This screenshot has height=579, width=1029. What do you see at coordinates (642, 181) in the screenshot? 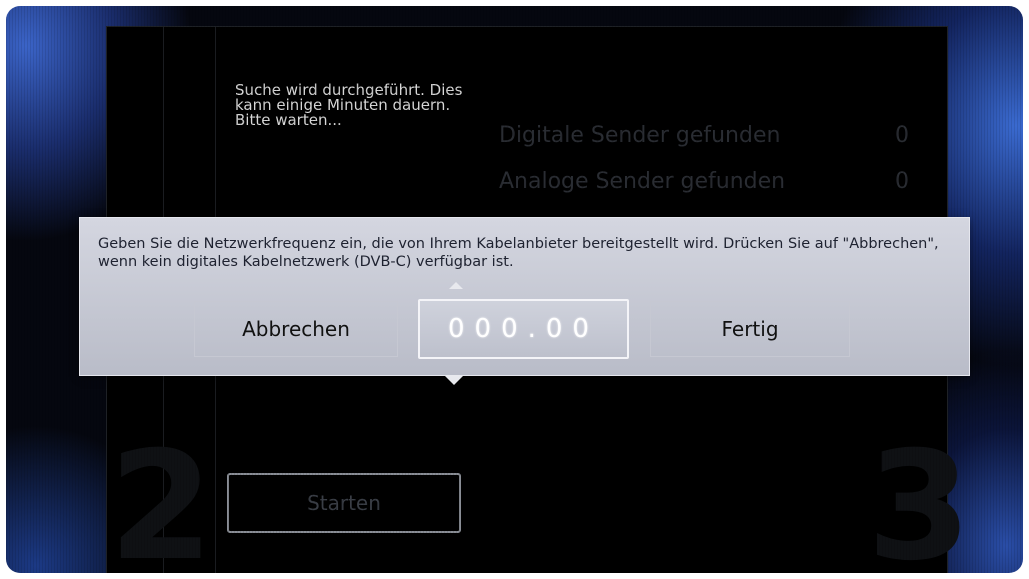
I see `analog-channels-label: Analoge Sender gefunden` at bounding box center [642, 181].